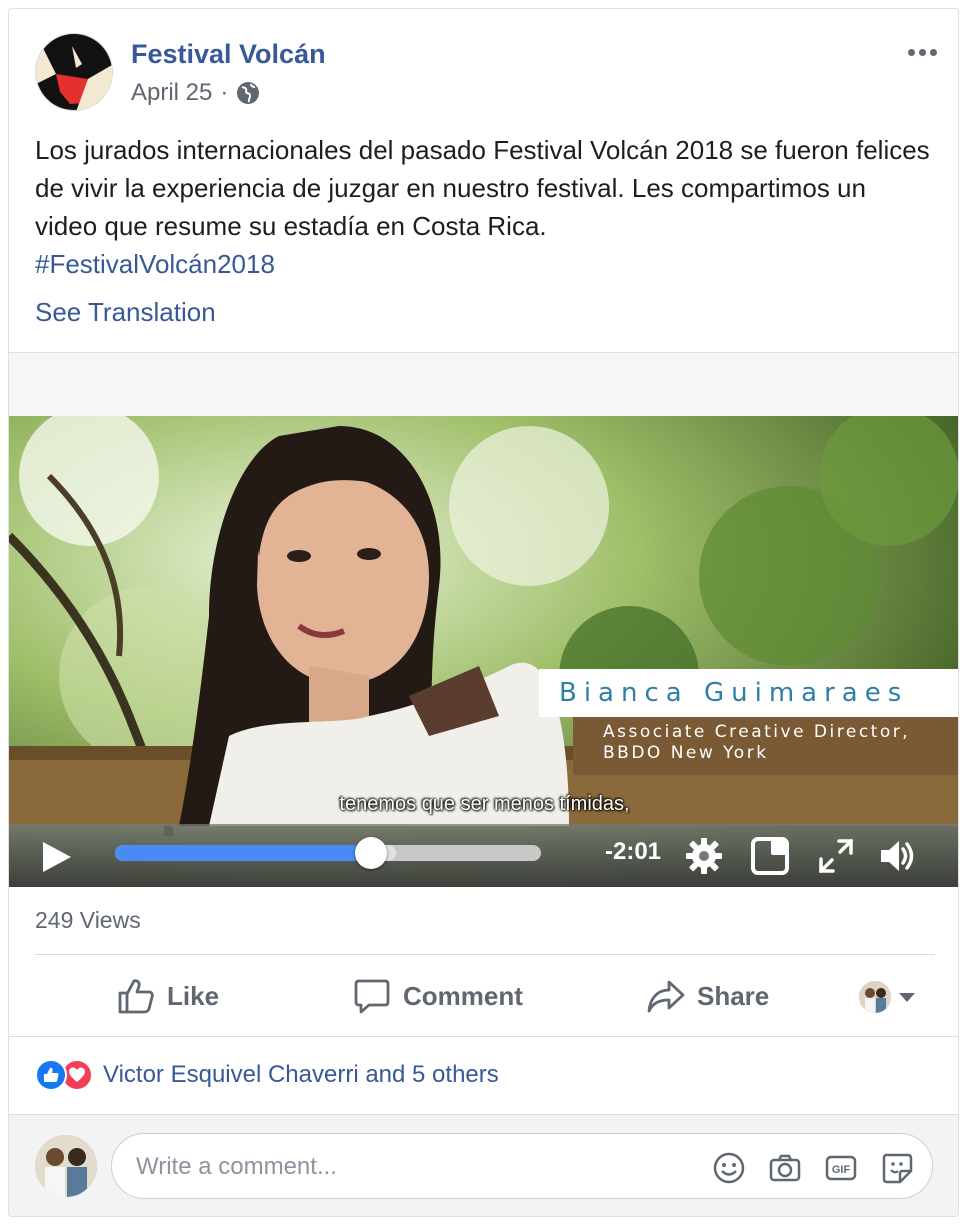 This screenshot has height=1225, width=967. I want to click on time-remaining: -2:01, so click(633, 851).